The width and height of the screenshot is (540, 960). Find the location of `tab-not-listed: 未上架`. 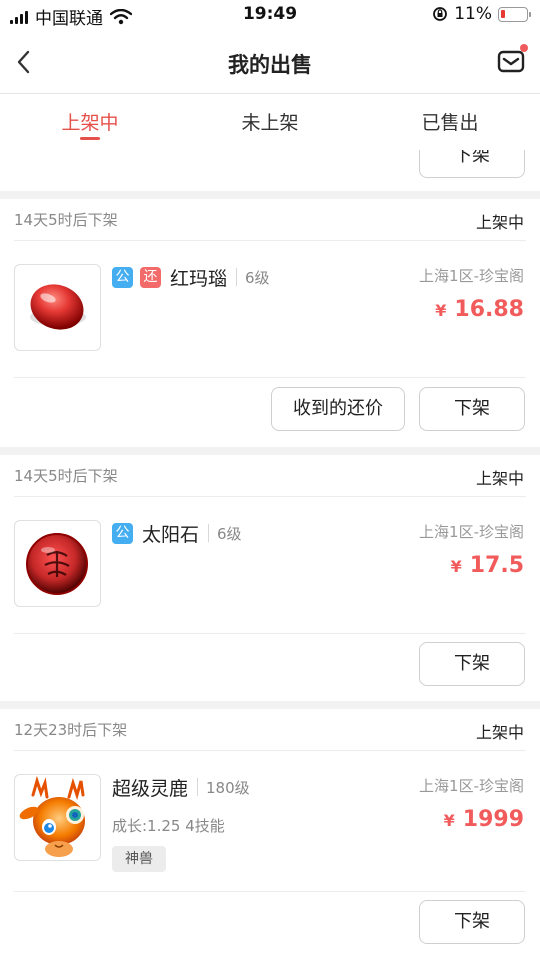

tab-not-listed: 未上架 is located at coordinates (270, 122).